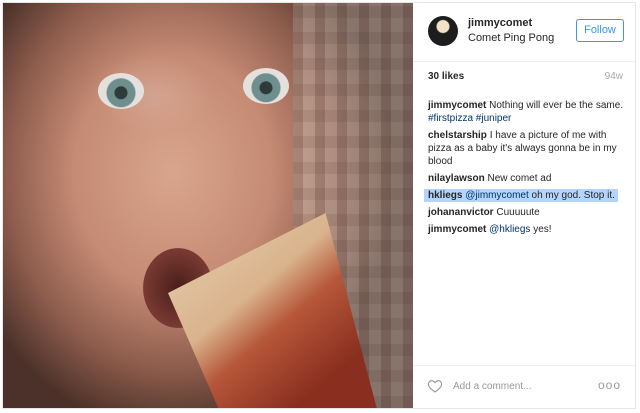 The width and height of the screenshot is (640, 413). I want to click on comment: nilaylawson New comet ad, so click(528, 178).